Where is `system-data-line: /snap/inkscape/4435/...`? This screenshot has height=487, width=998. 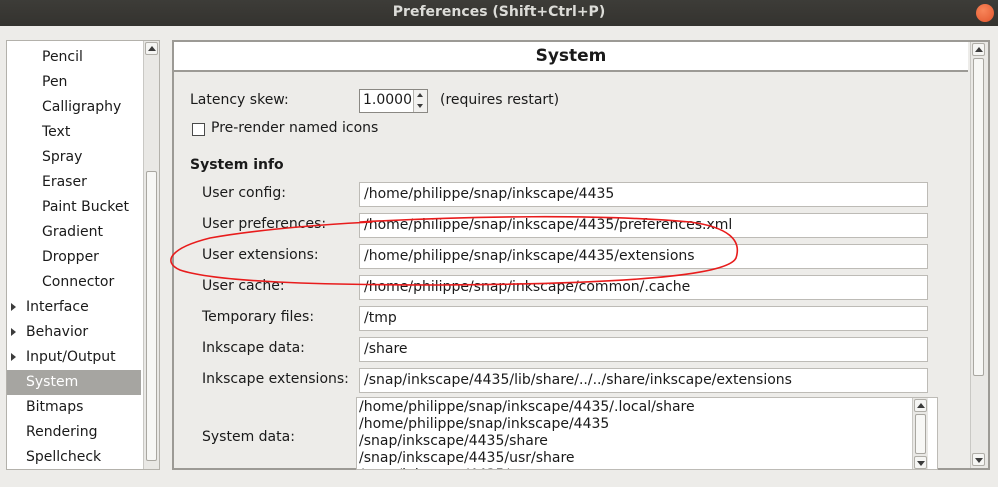
system-data-line: /snap/inkscape/4435/... is located at coordinates (440, 468).